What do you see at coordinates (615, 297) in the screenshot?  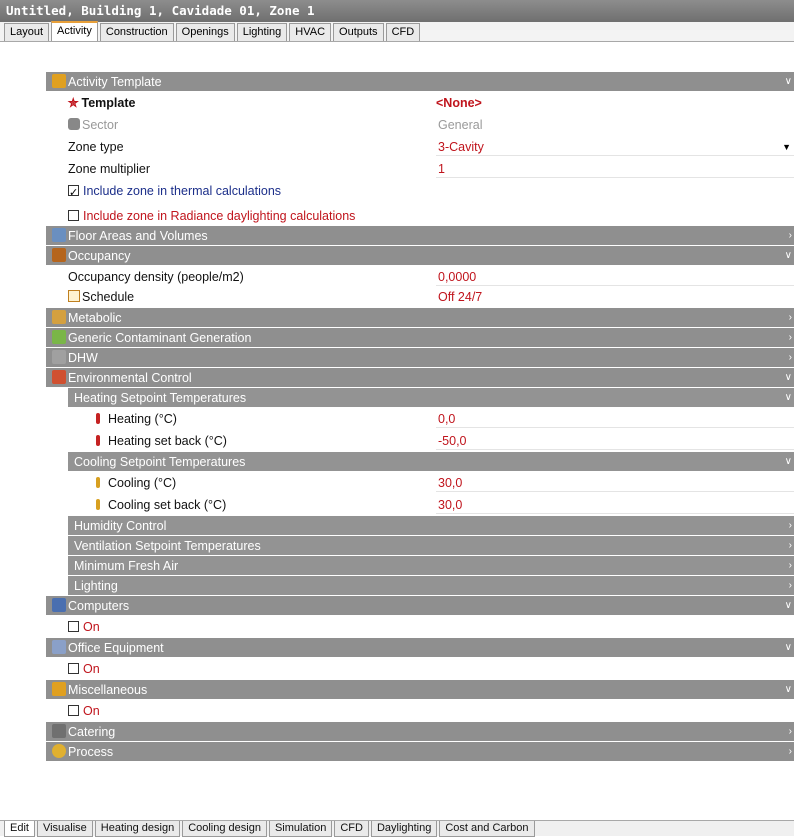 I see `schedule-value: Off 24/7` at bounding box center [615, 297].